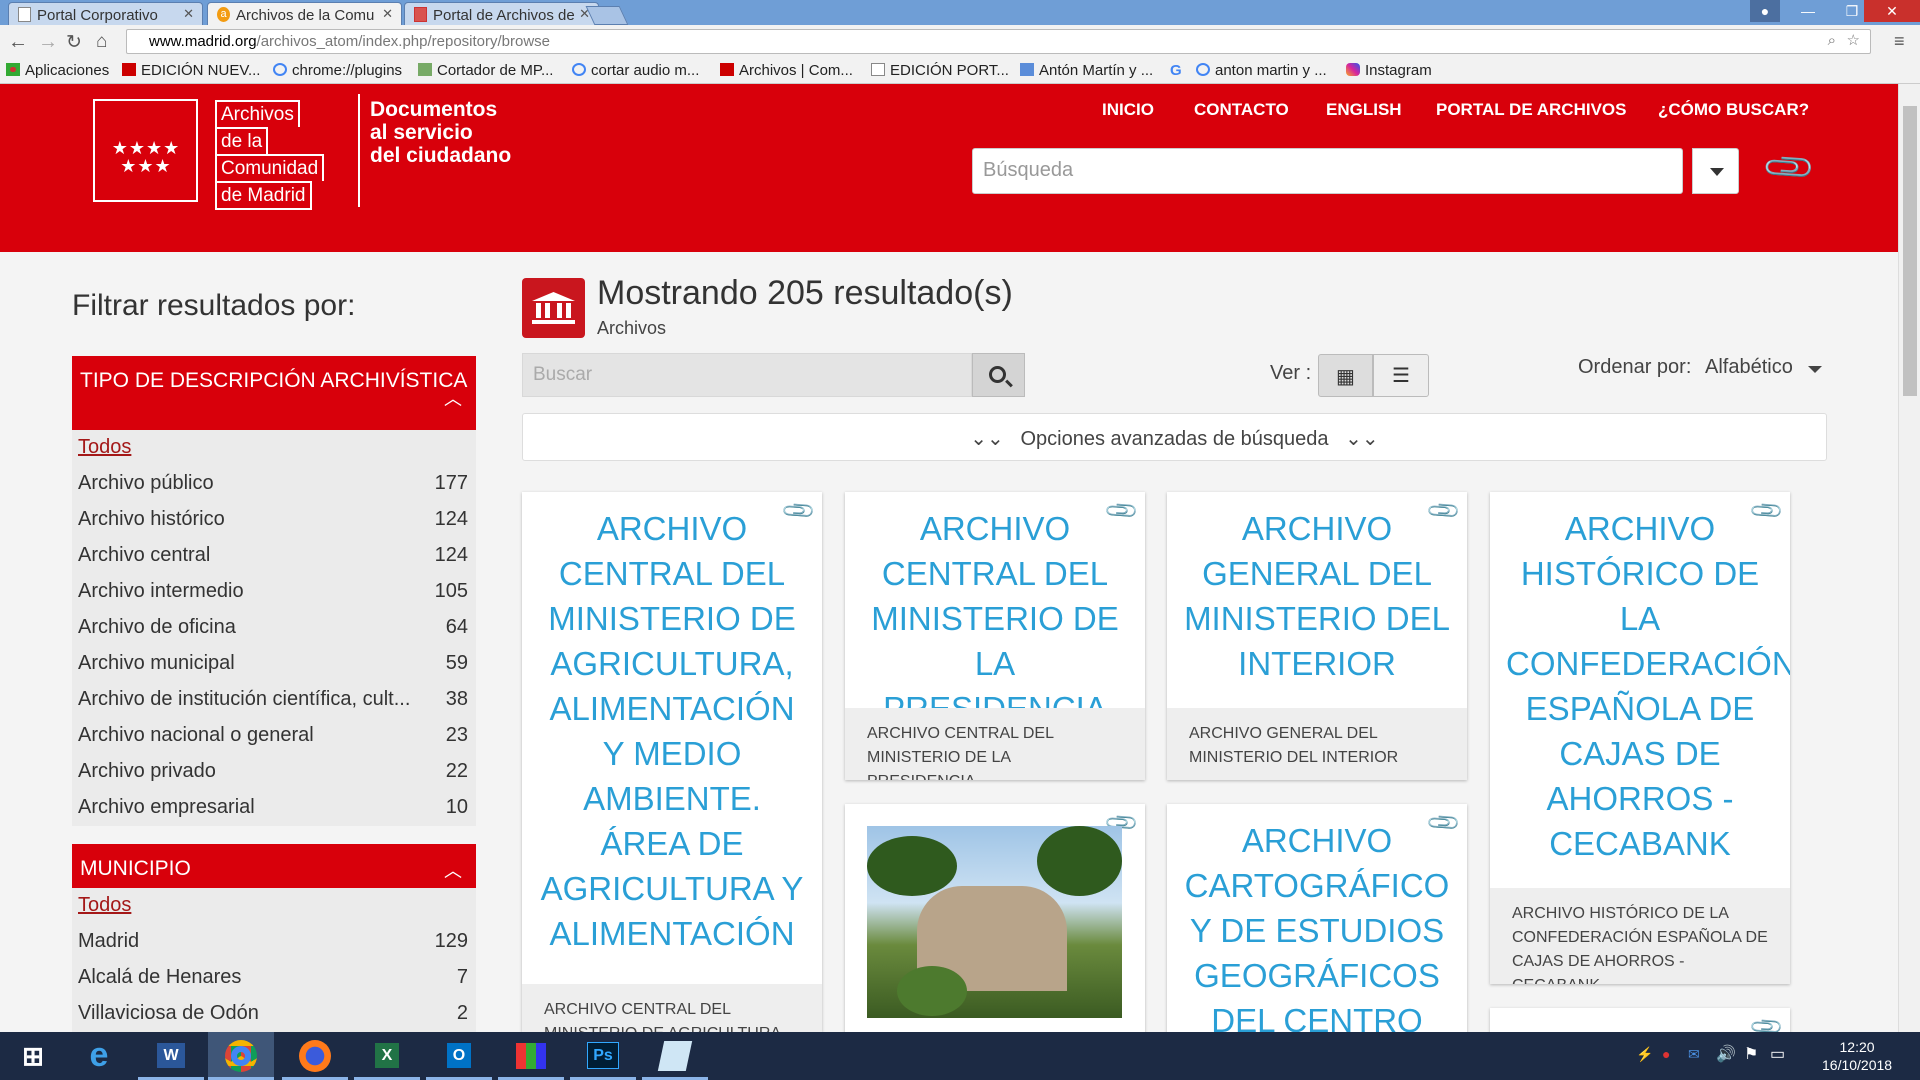 The height and width of the screenshot is (1080, 1920). I want to click on volume-icon: 🔊, so click(1726, 1054).